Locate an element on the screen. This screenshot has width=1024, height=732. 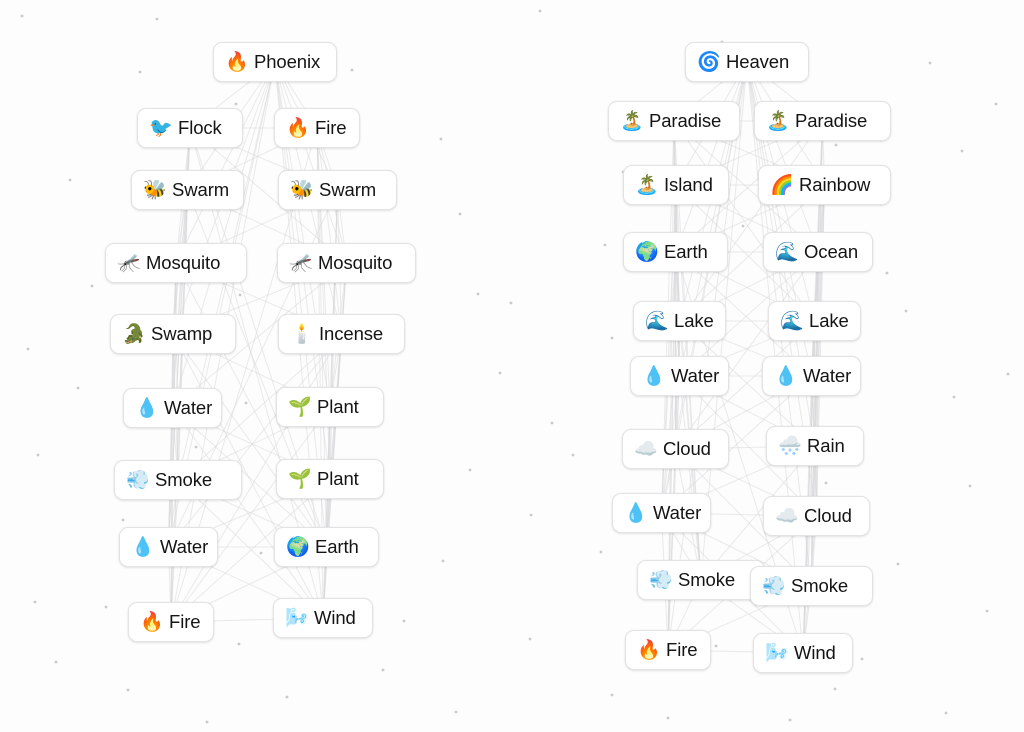
node-label: Heaven is located at coordinates (758, 61).